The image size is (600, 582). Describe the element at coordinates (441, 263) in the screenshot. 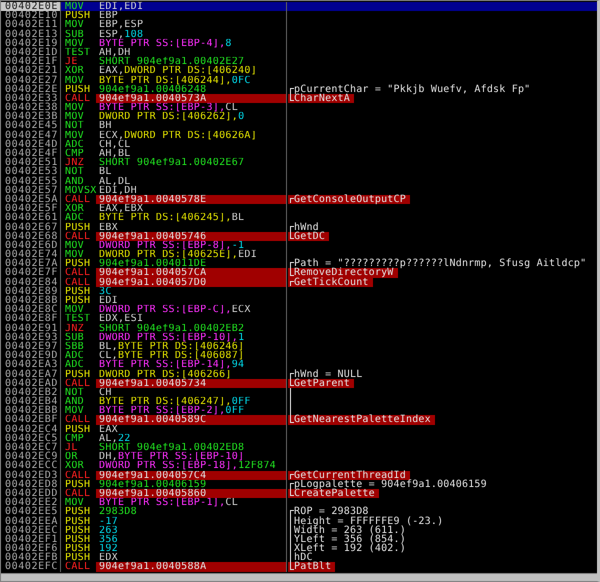

I see `comment-text: Path = "?????????p??????lNdnrmp, Sfusg Aitldcp"` at that location.